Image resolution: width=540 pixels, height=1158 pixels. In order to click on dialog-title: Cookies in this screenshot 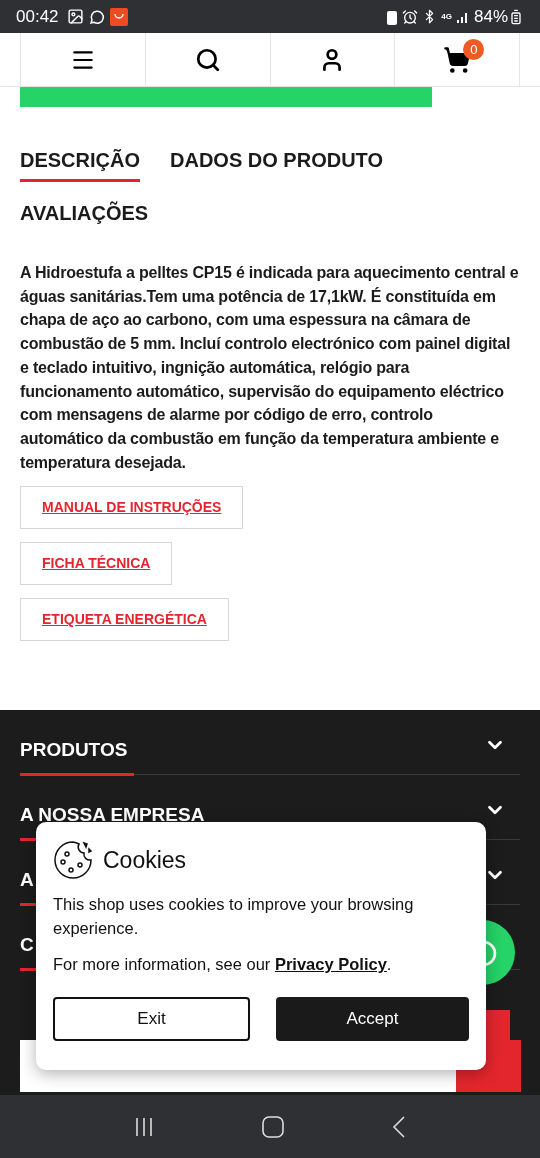, I will do `click(145, 860)`.